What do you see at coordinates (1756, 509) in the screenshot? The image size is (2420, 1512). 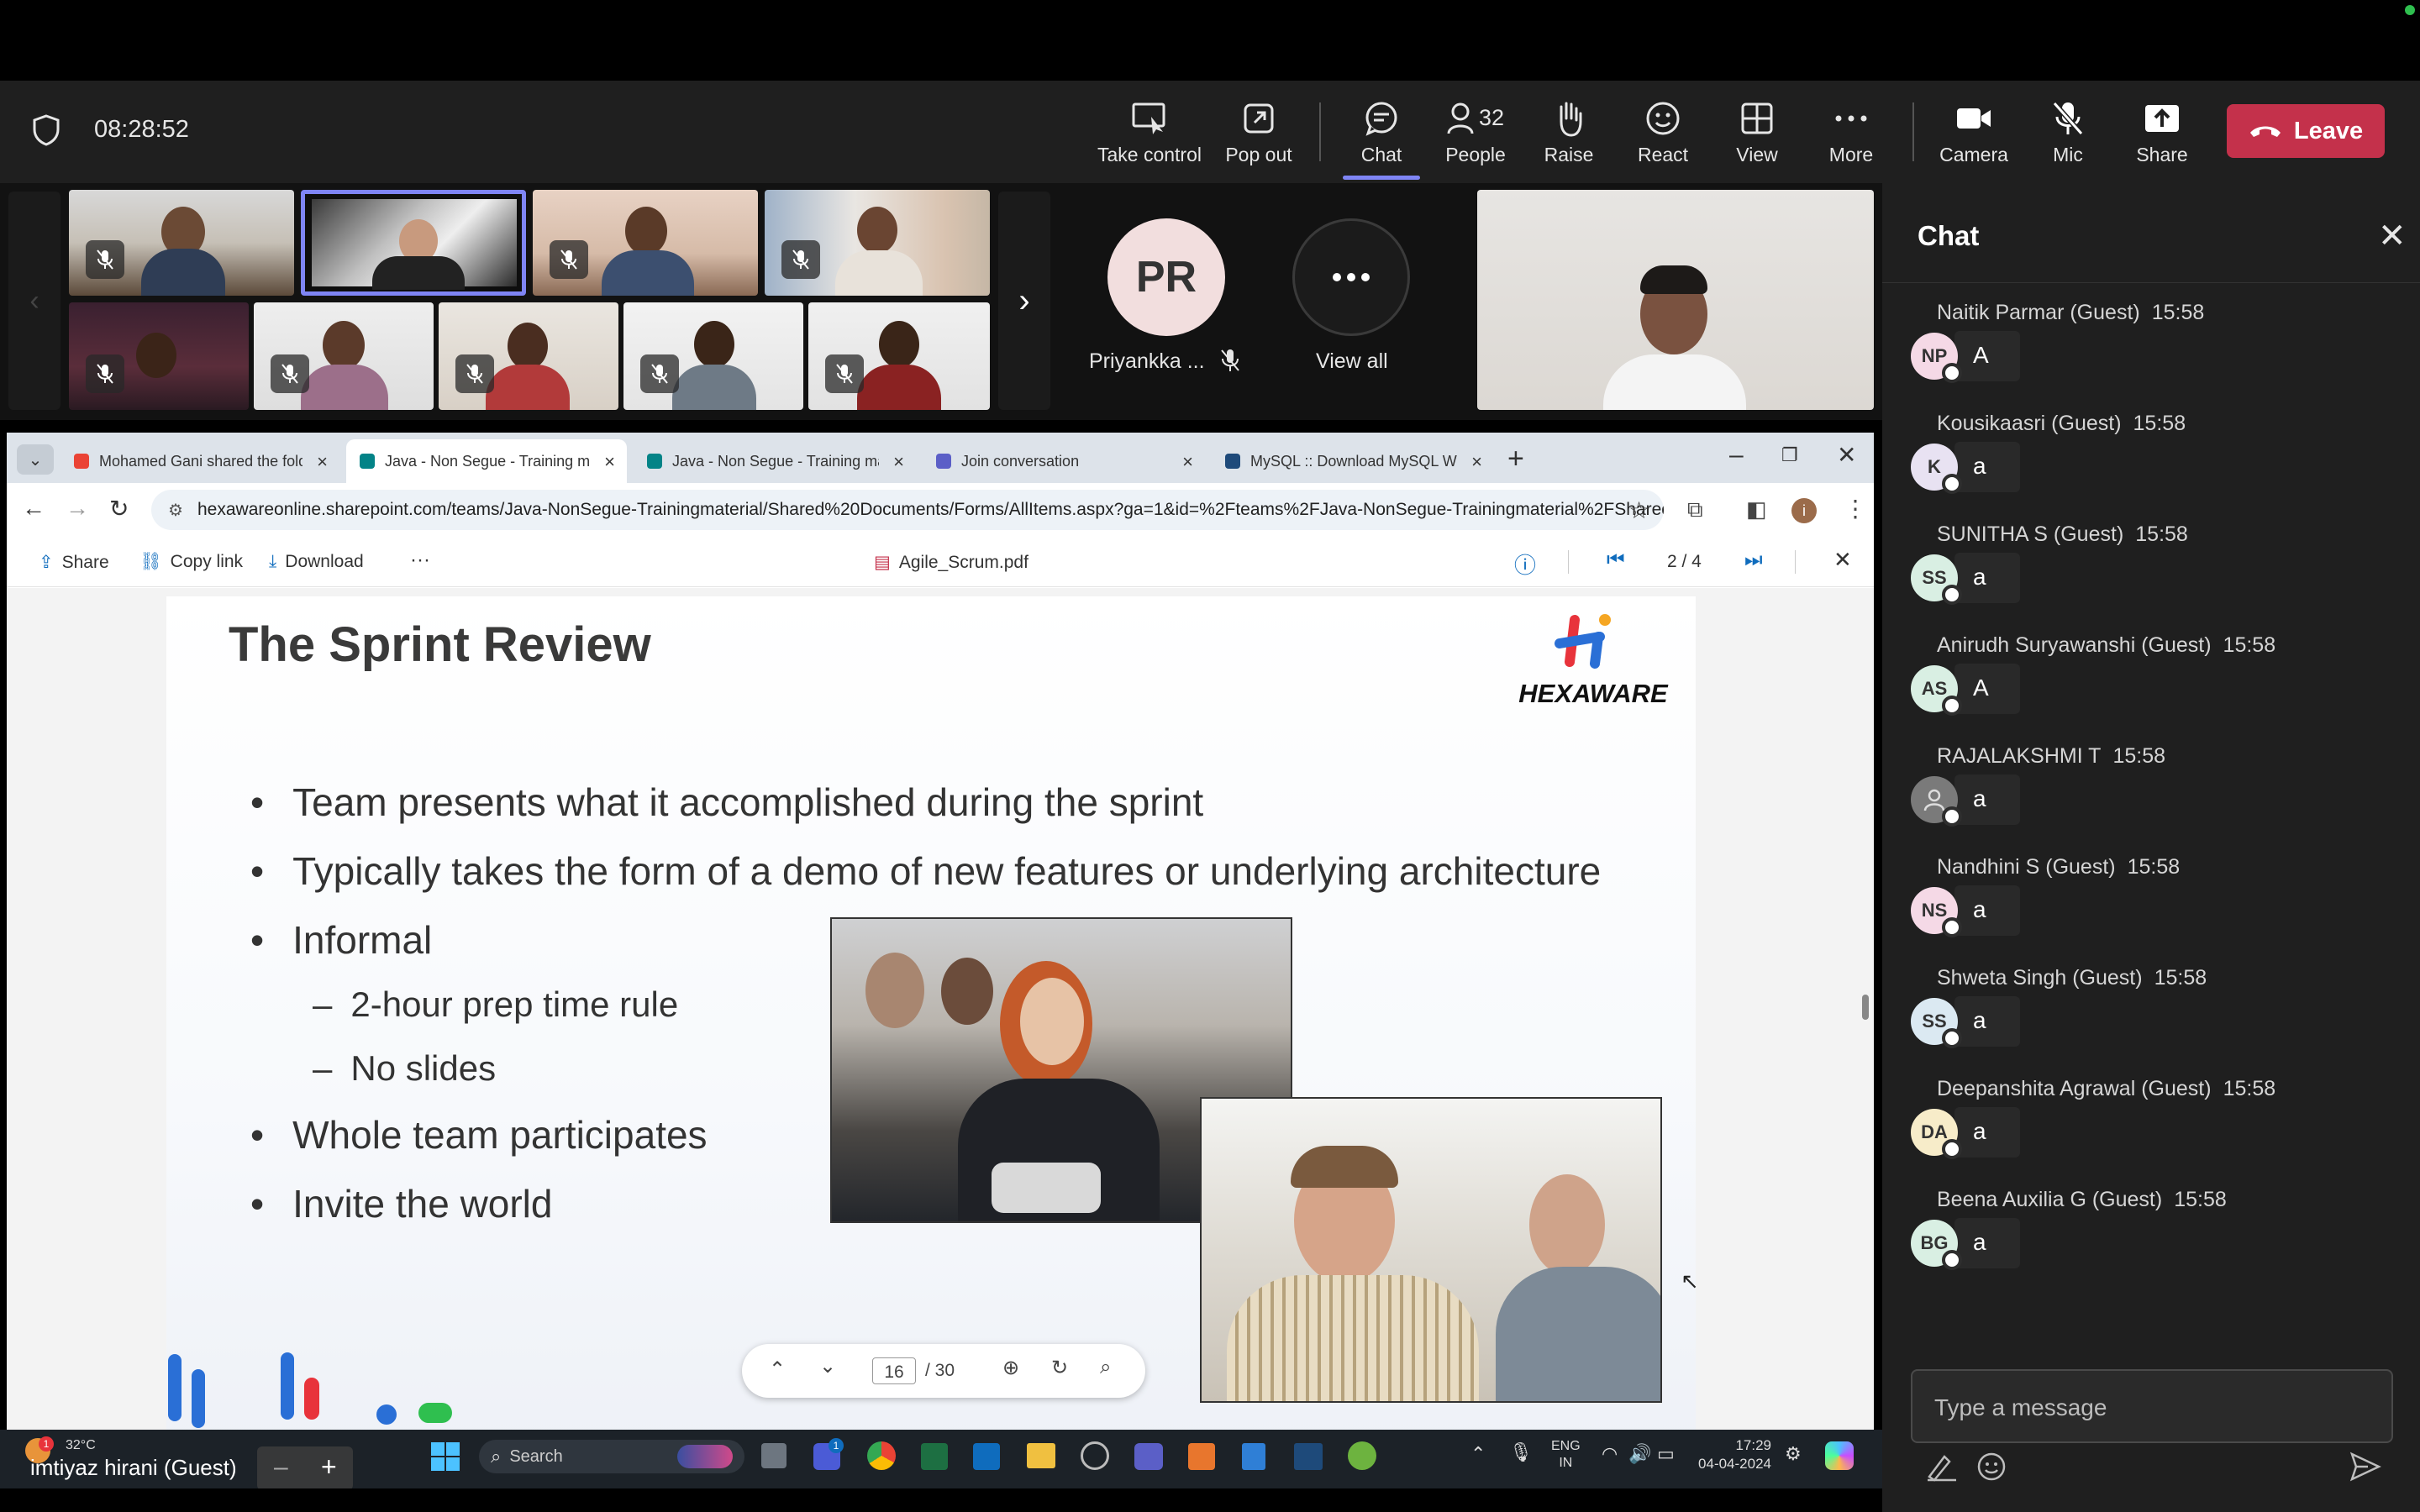 I see `side-panel-icon: ◧` at bounding box center [1756, 509].